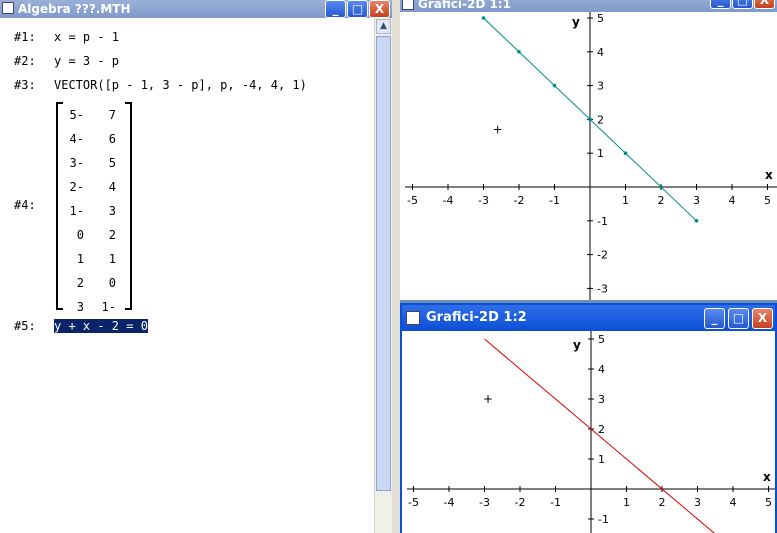 Image resolution: width=777 pixels, height=533 pixels. Describe the element at coordinates (94, 208) in the screenshot. I see `matrix-expression: -5 7 -4 6 -3 5 -2 4 -1 3 0 2 1 1 2 0 3 -1` at that location.